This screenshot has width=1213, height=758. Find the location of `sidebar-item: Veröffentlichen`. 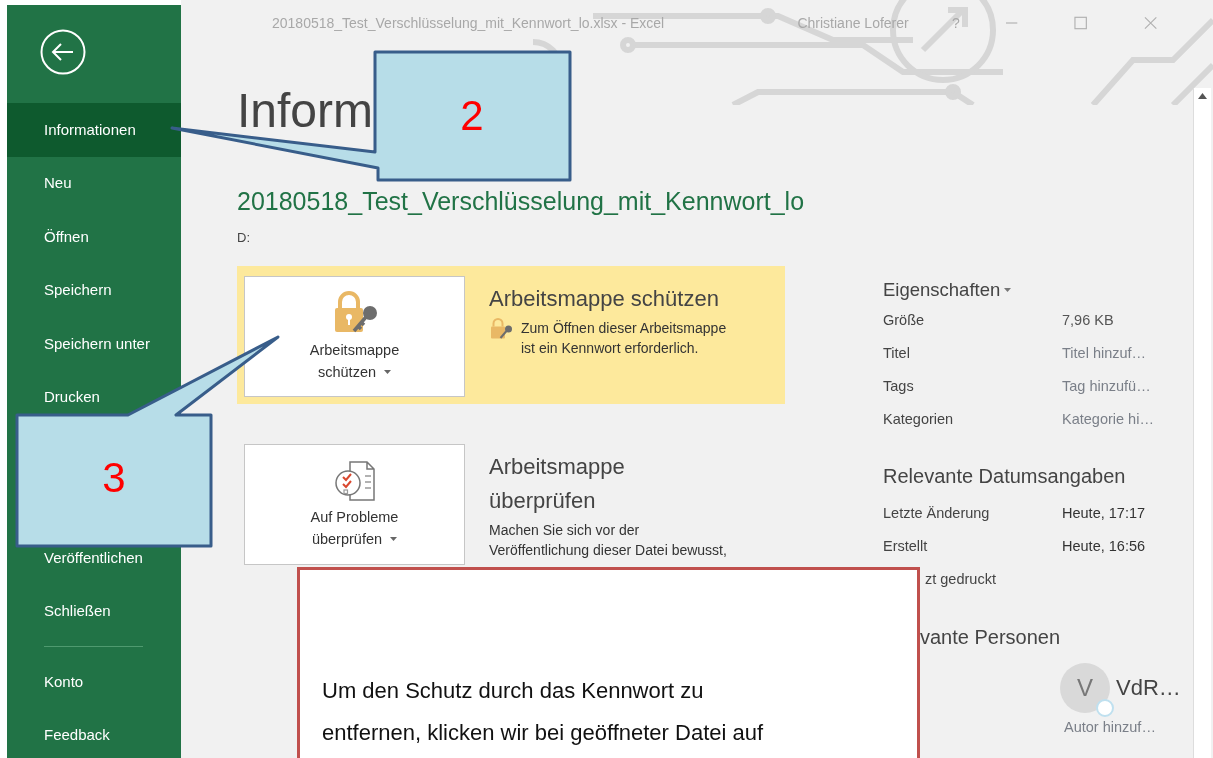

sidebar-item: Veröffentlichen is located at coordinates (93, 557).